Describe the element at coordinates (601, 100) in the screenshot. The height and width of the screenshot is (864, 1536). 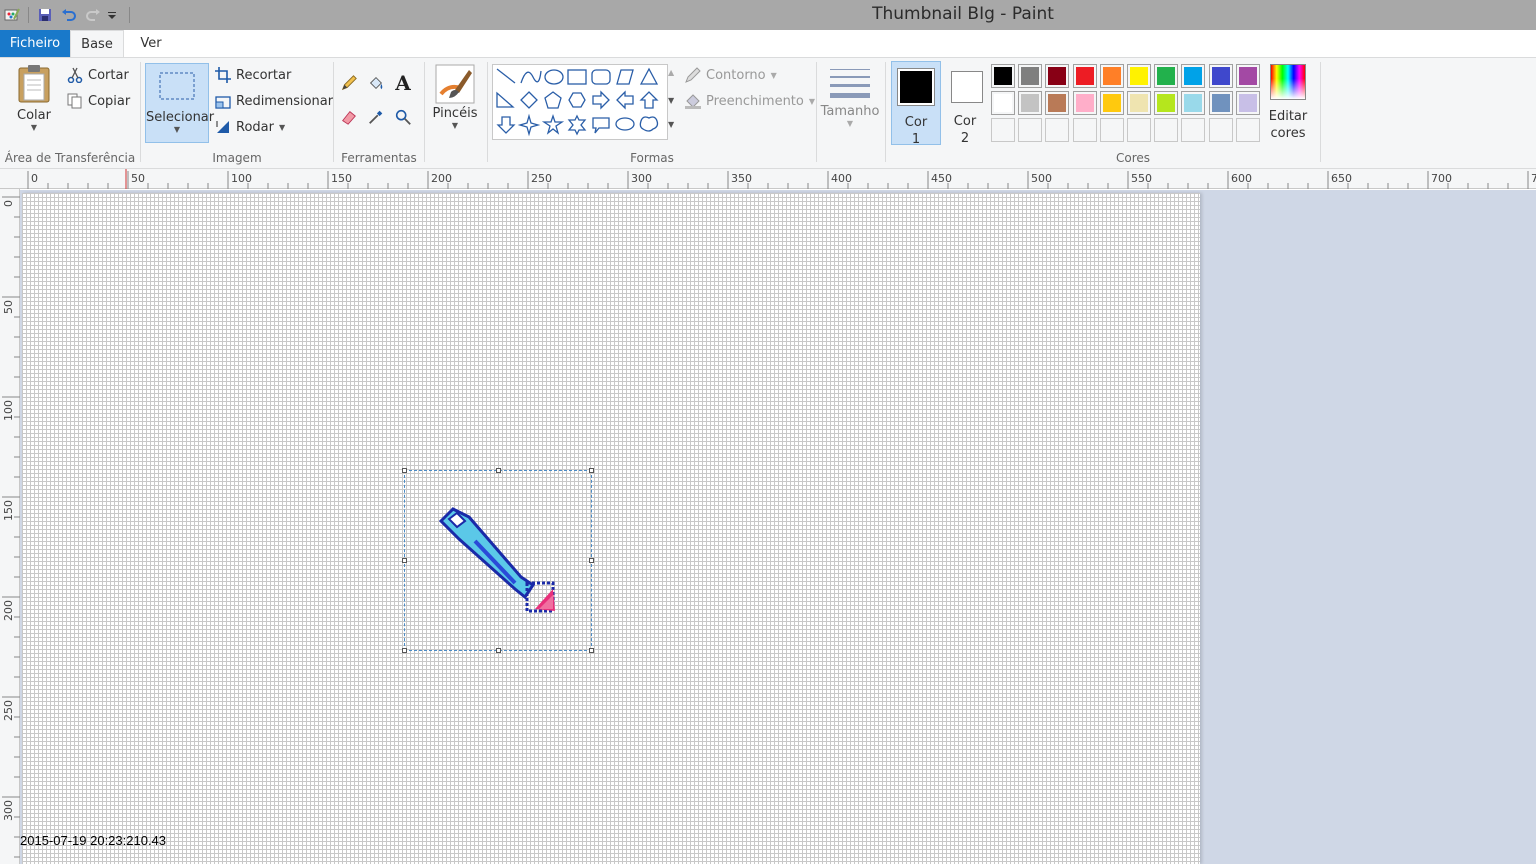
I see `right-arrow-shape-icon` at that location.